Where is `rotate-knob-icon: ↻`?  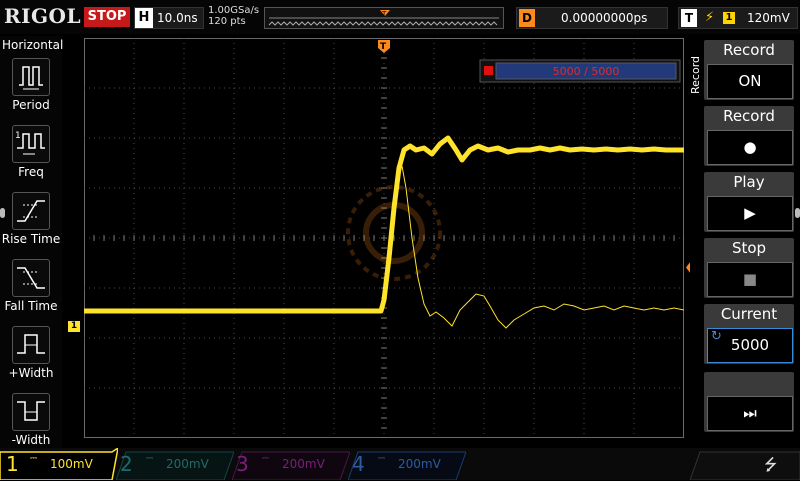
rotate-knob-icon: ↻ is located at coordinates (716, 336).